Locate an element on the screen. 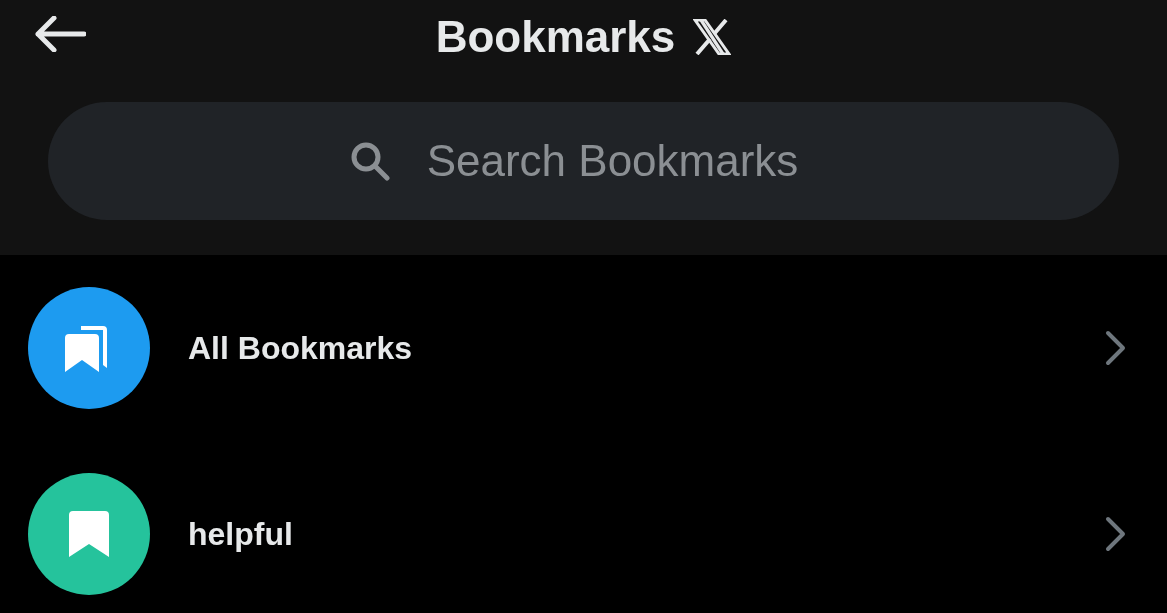 The height and width of the screenshot is (613, 1167). list-name: All Bookmarks is located at coordinates (301, 348).